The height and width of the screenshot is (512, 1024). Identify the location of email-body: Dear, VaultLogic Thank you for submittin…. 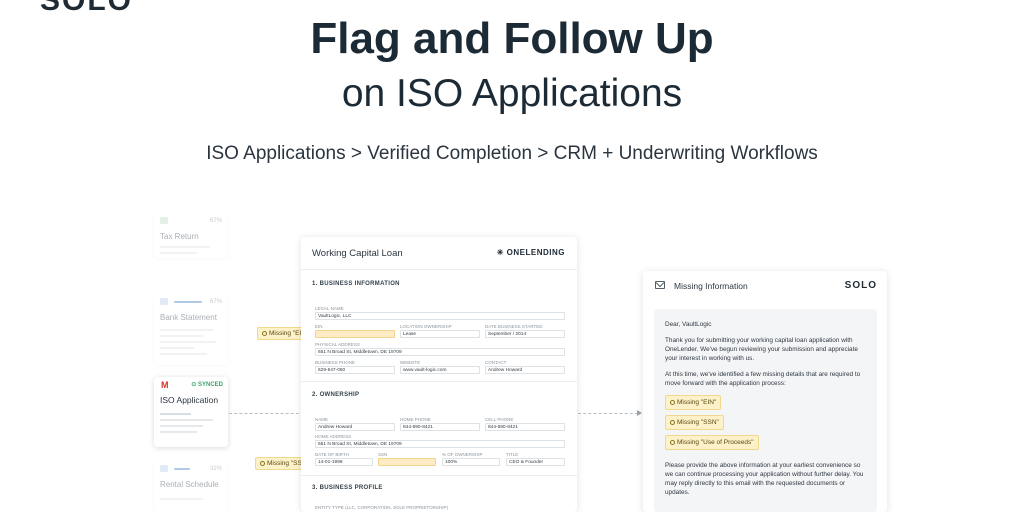
(765, 410).